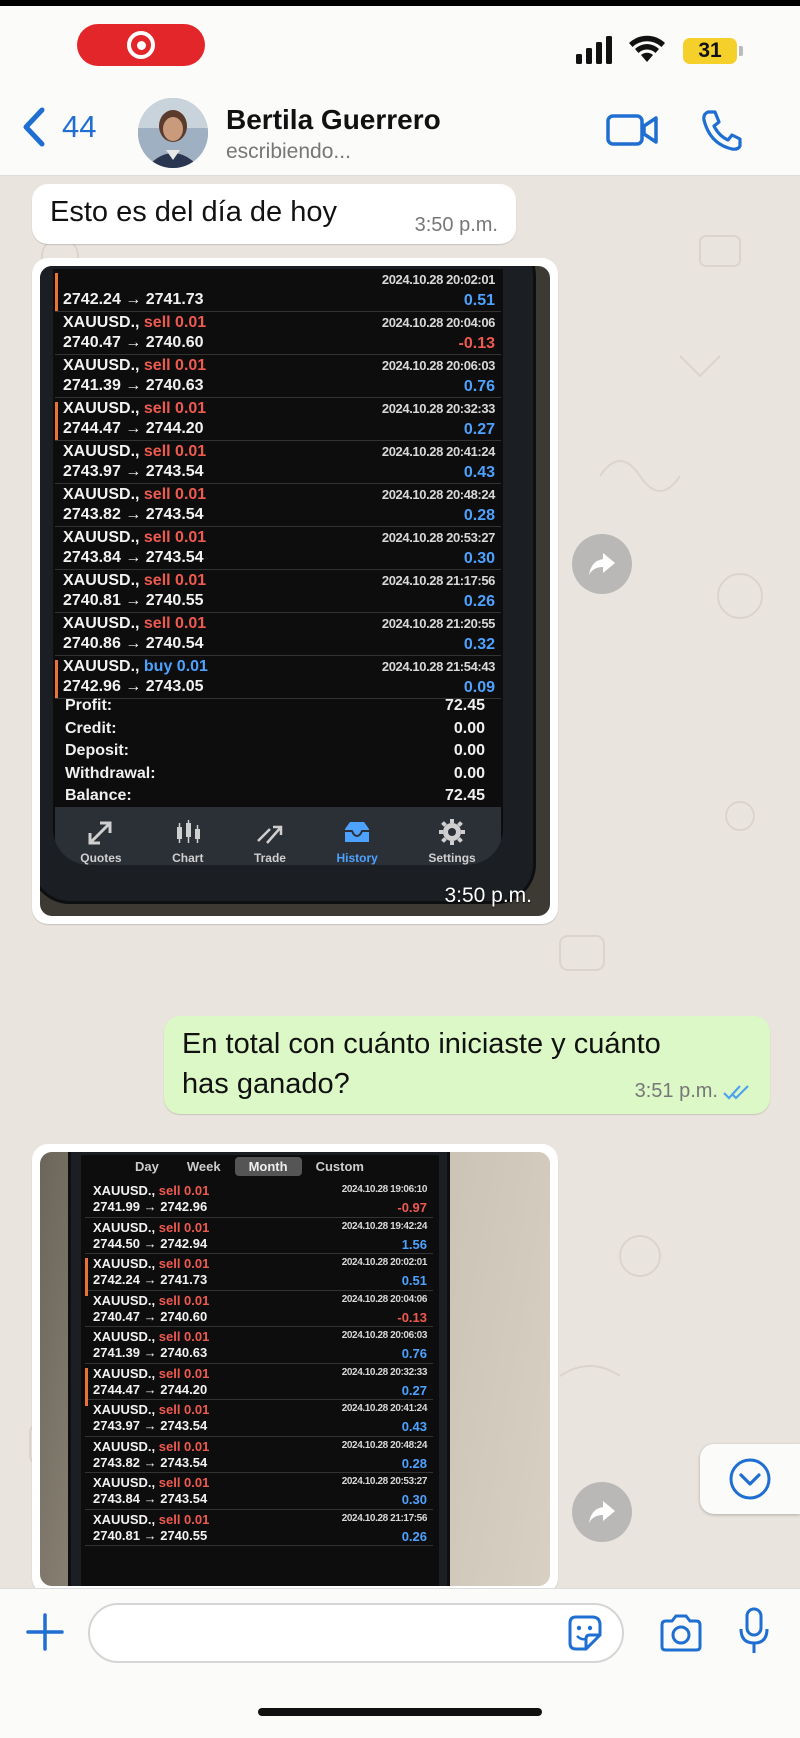 This screenshot has width=800, height=1738. What do you see at coordinates (754, 1631) in the screenshot?
I see `microphone-icon` at bounding box center [754, 1631].